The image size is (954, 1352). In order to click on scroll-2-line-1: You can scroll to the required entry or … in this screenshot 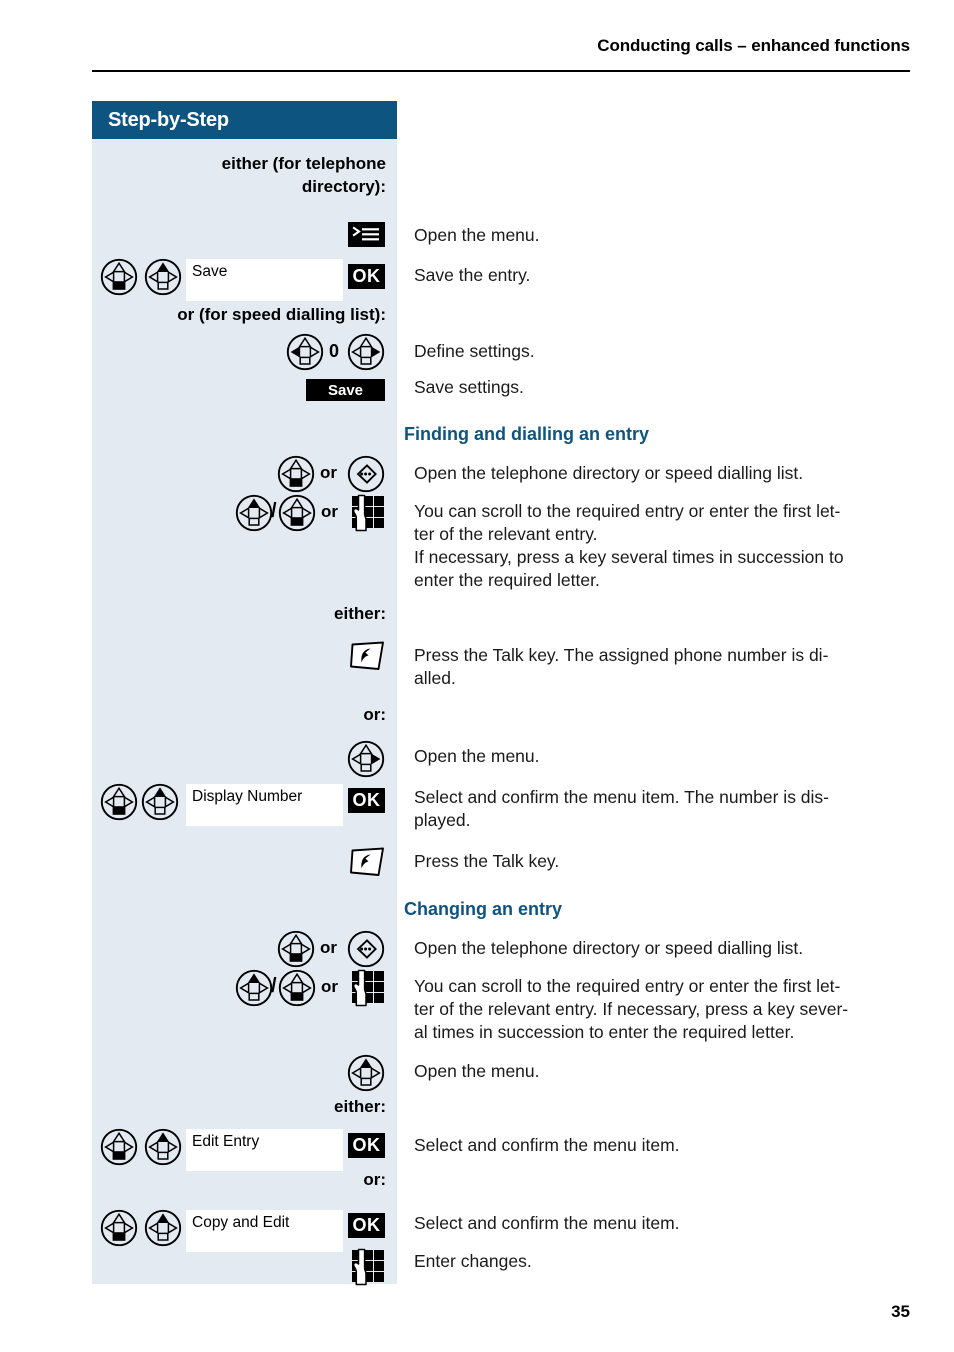, I will do `click(627, 986)`.